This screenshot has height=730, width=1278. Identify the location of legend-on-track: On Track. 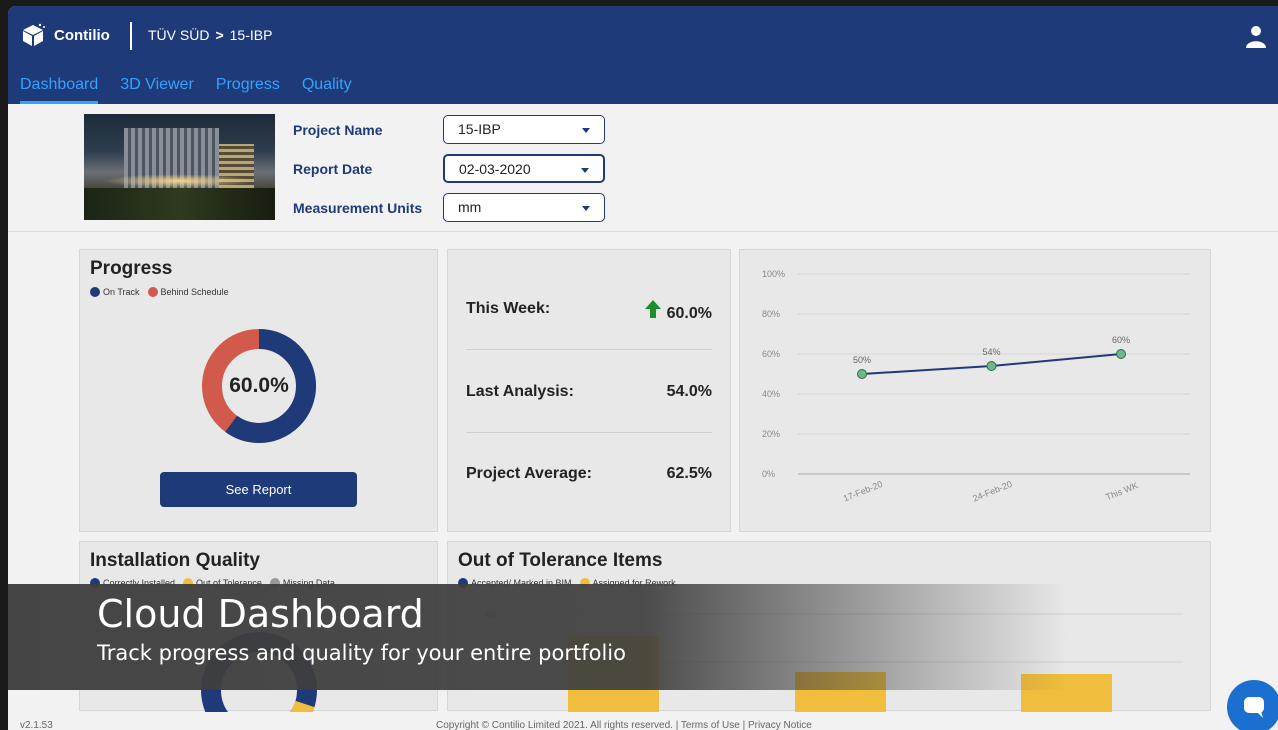
(115, 292).